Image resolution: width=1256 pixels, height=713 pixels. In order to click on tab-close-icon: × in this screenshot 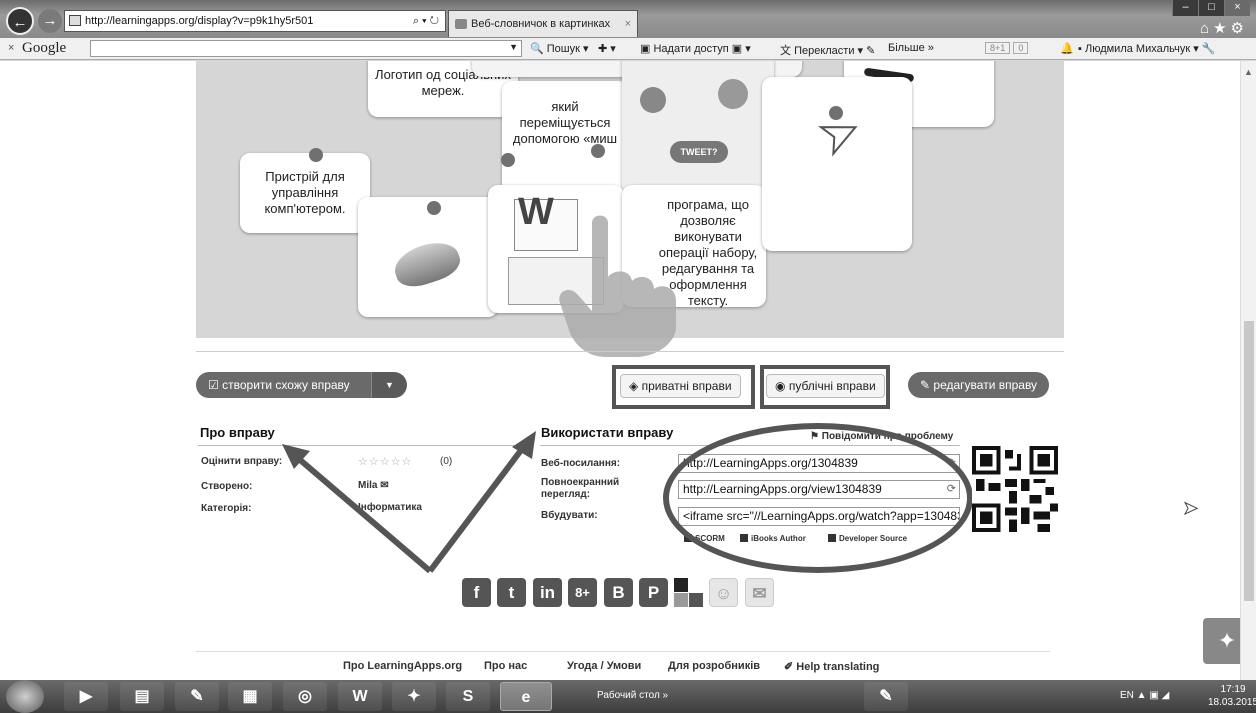, I will do `click(628, 24)`.